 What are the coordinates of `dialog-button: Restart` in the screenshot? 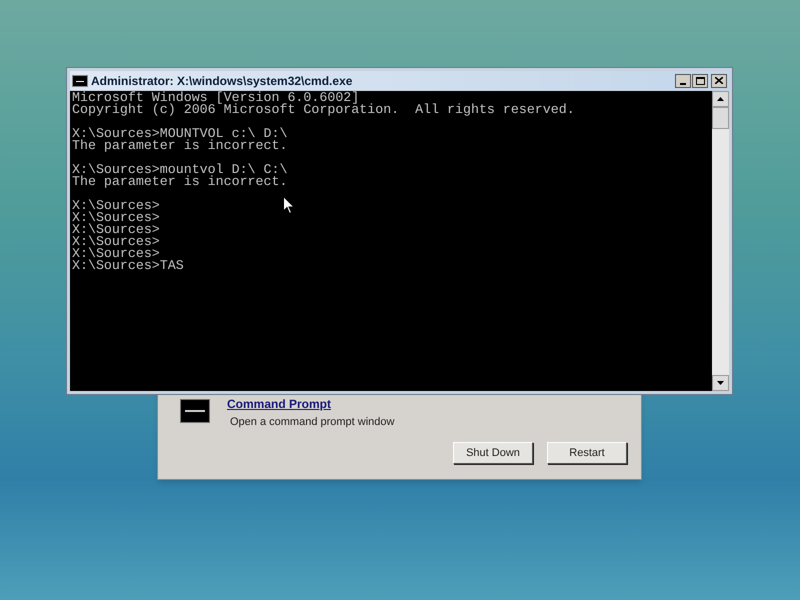 It's located at (587, 453).